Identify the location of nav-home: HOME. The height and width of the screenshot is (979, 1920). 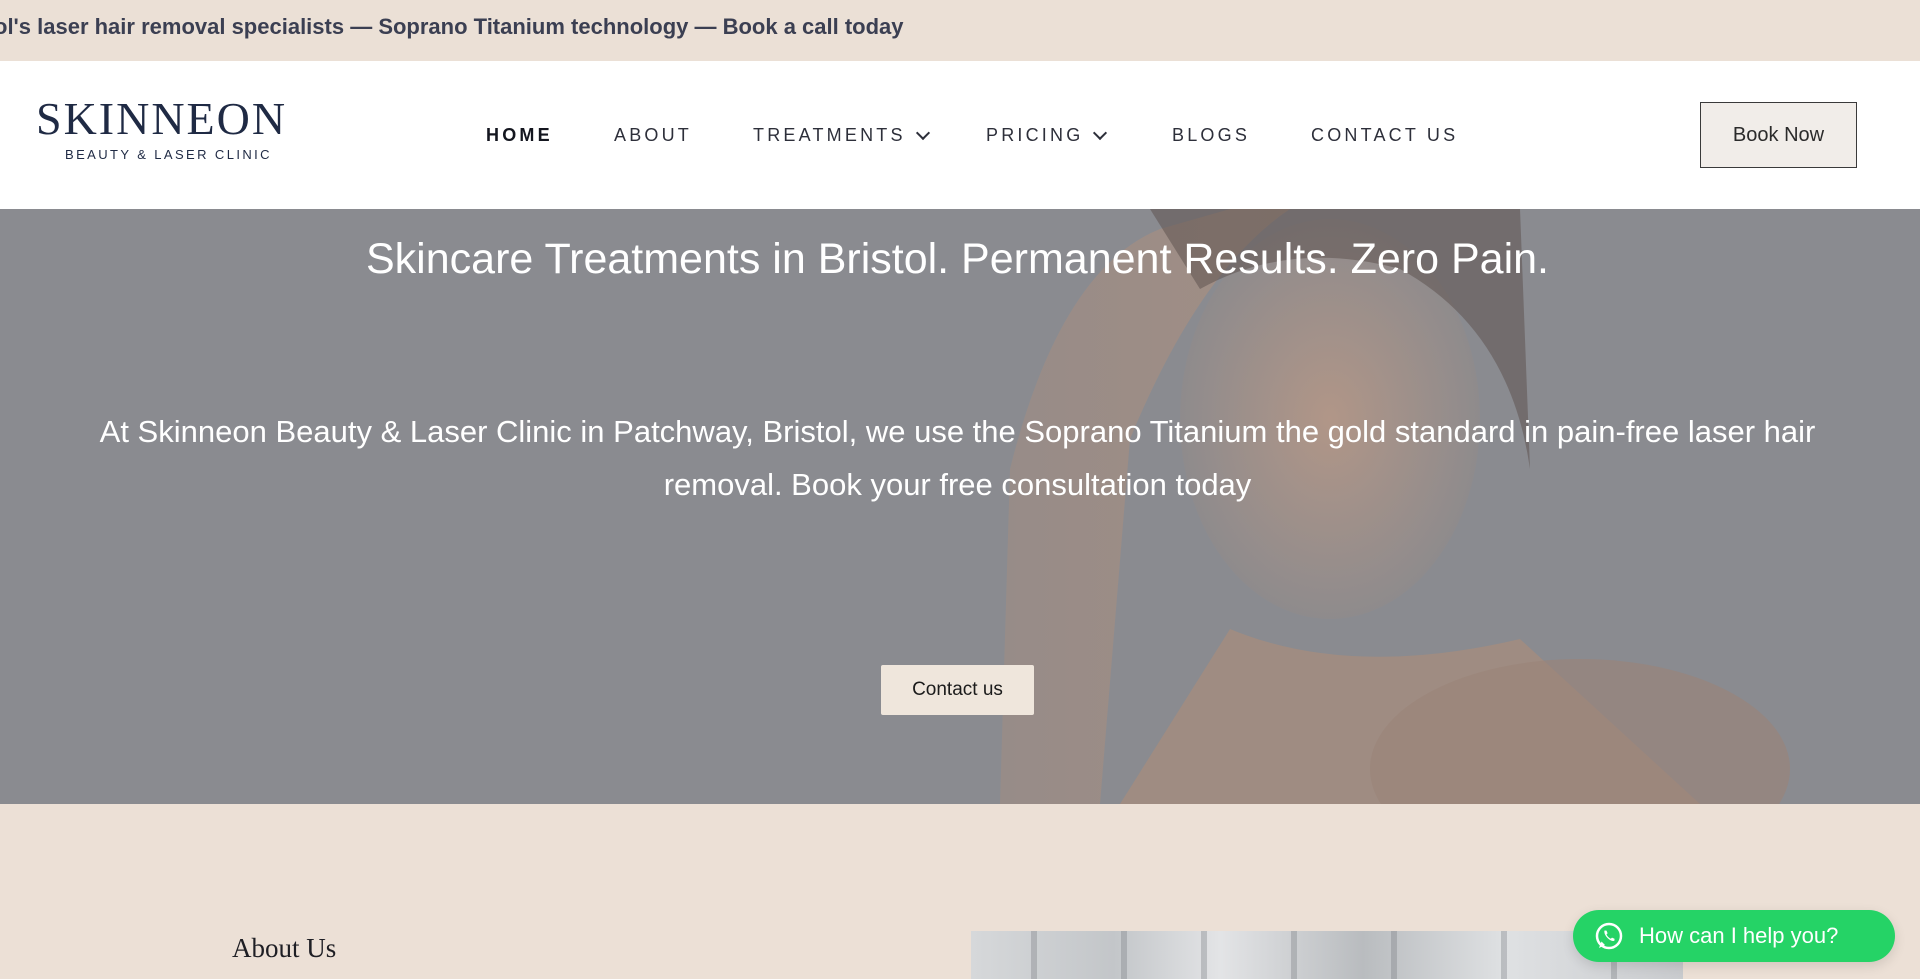
(519, 135).